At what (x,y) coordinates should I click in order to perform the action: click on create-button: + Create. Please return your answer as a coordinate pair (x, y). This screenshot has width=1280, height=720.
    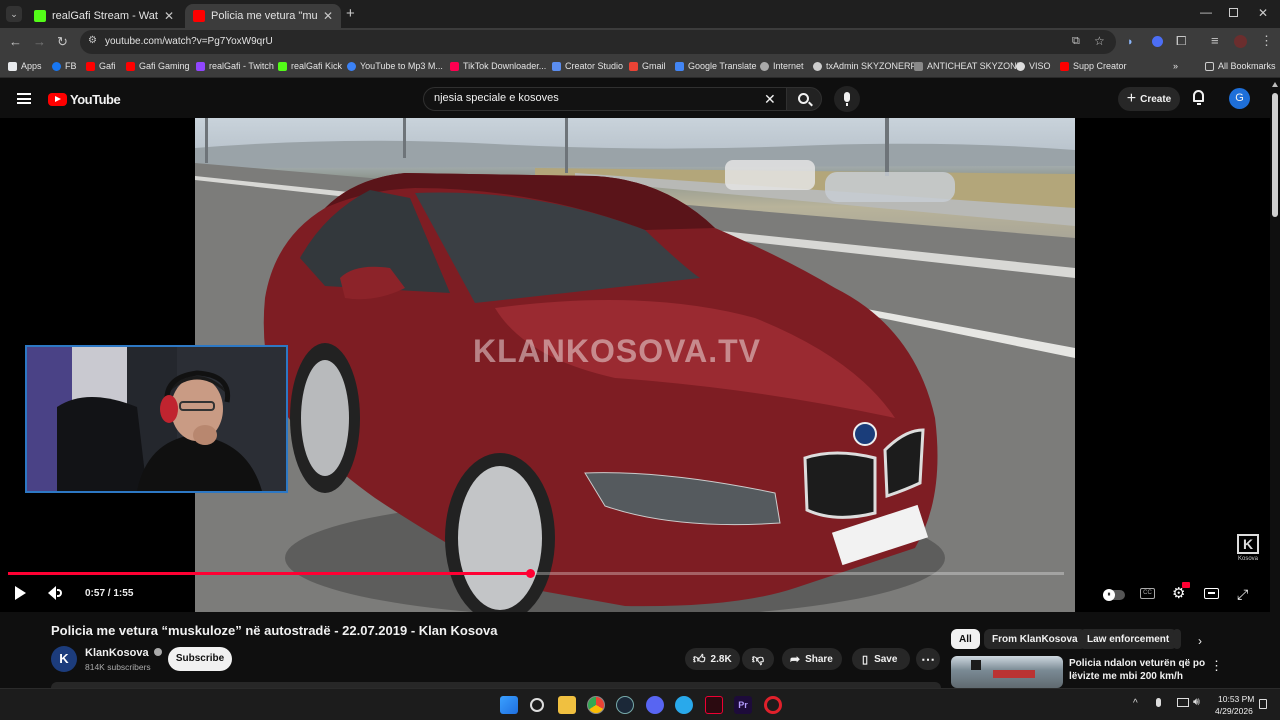
    Looking at the image, I should click on (1149, 99).